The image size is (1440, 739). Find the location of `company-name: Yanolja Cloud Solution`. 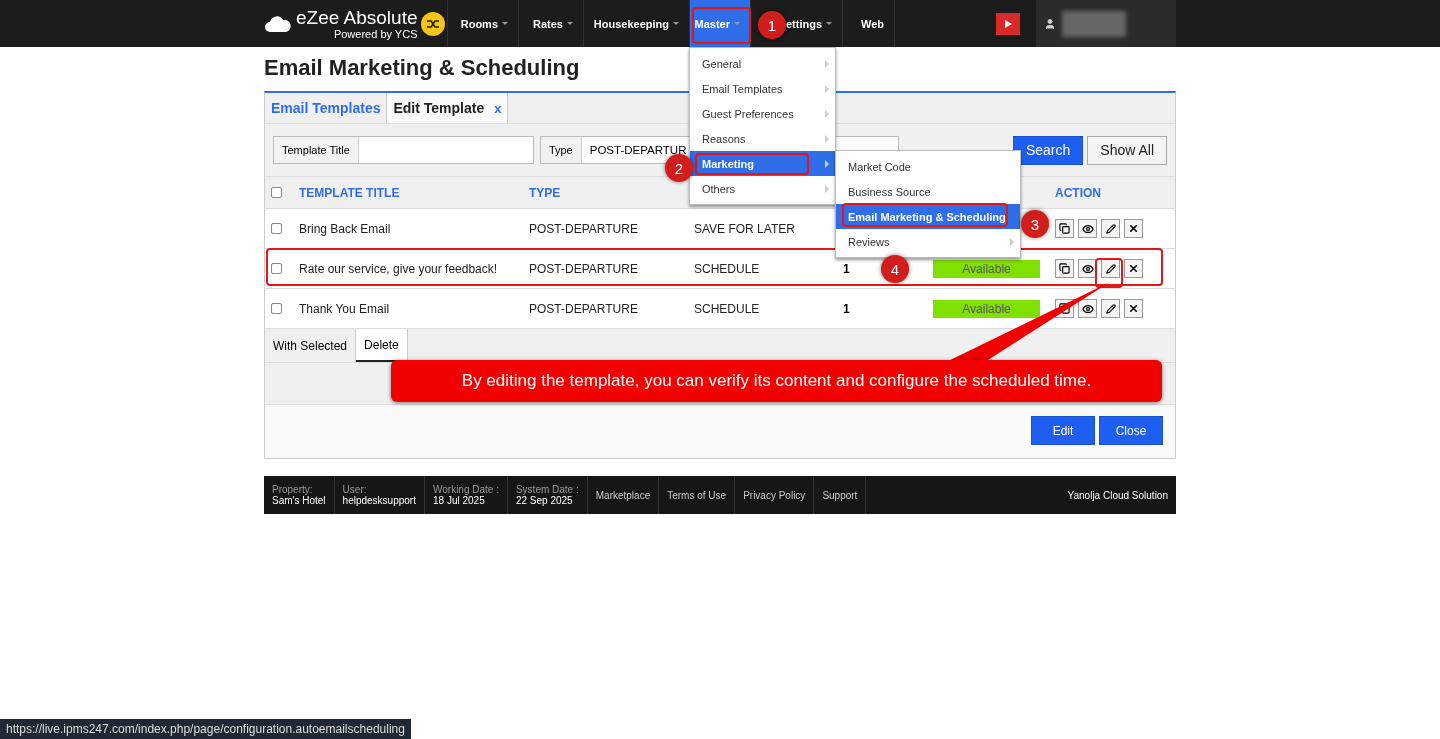

company-name: Yanolja Cloud Solution is located at coordinates (1118, 495).